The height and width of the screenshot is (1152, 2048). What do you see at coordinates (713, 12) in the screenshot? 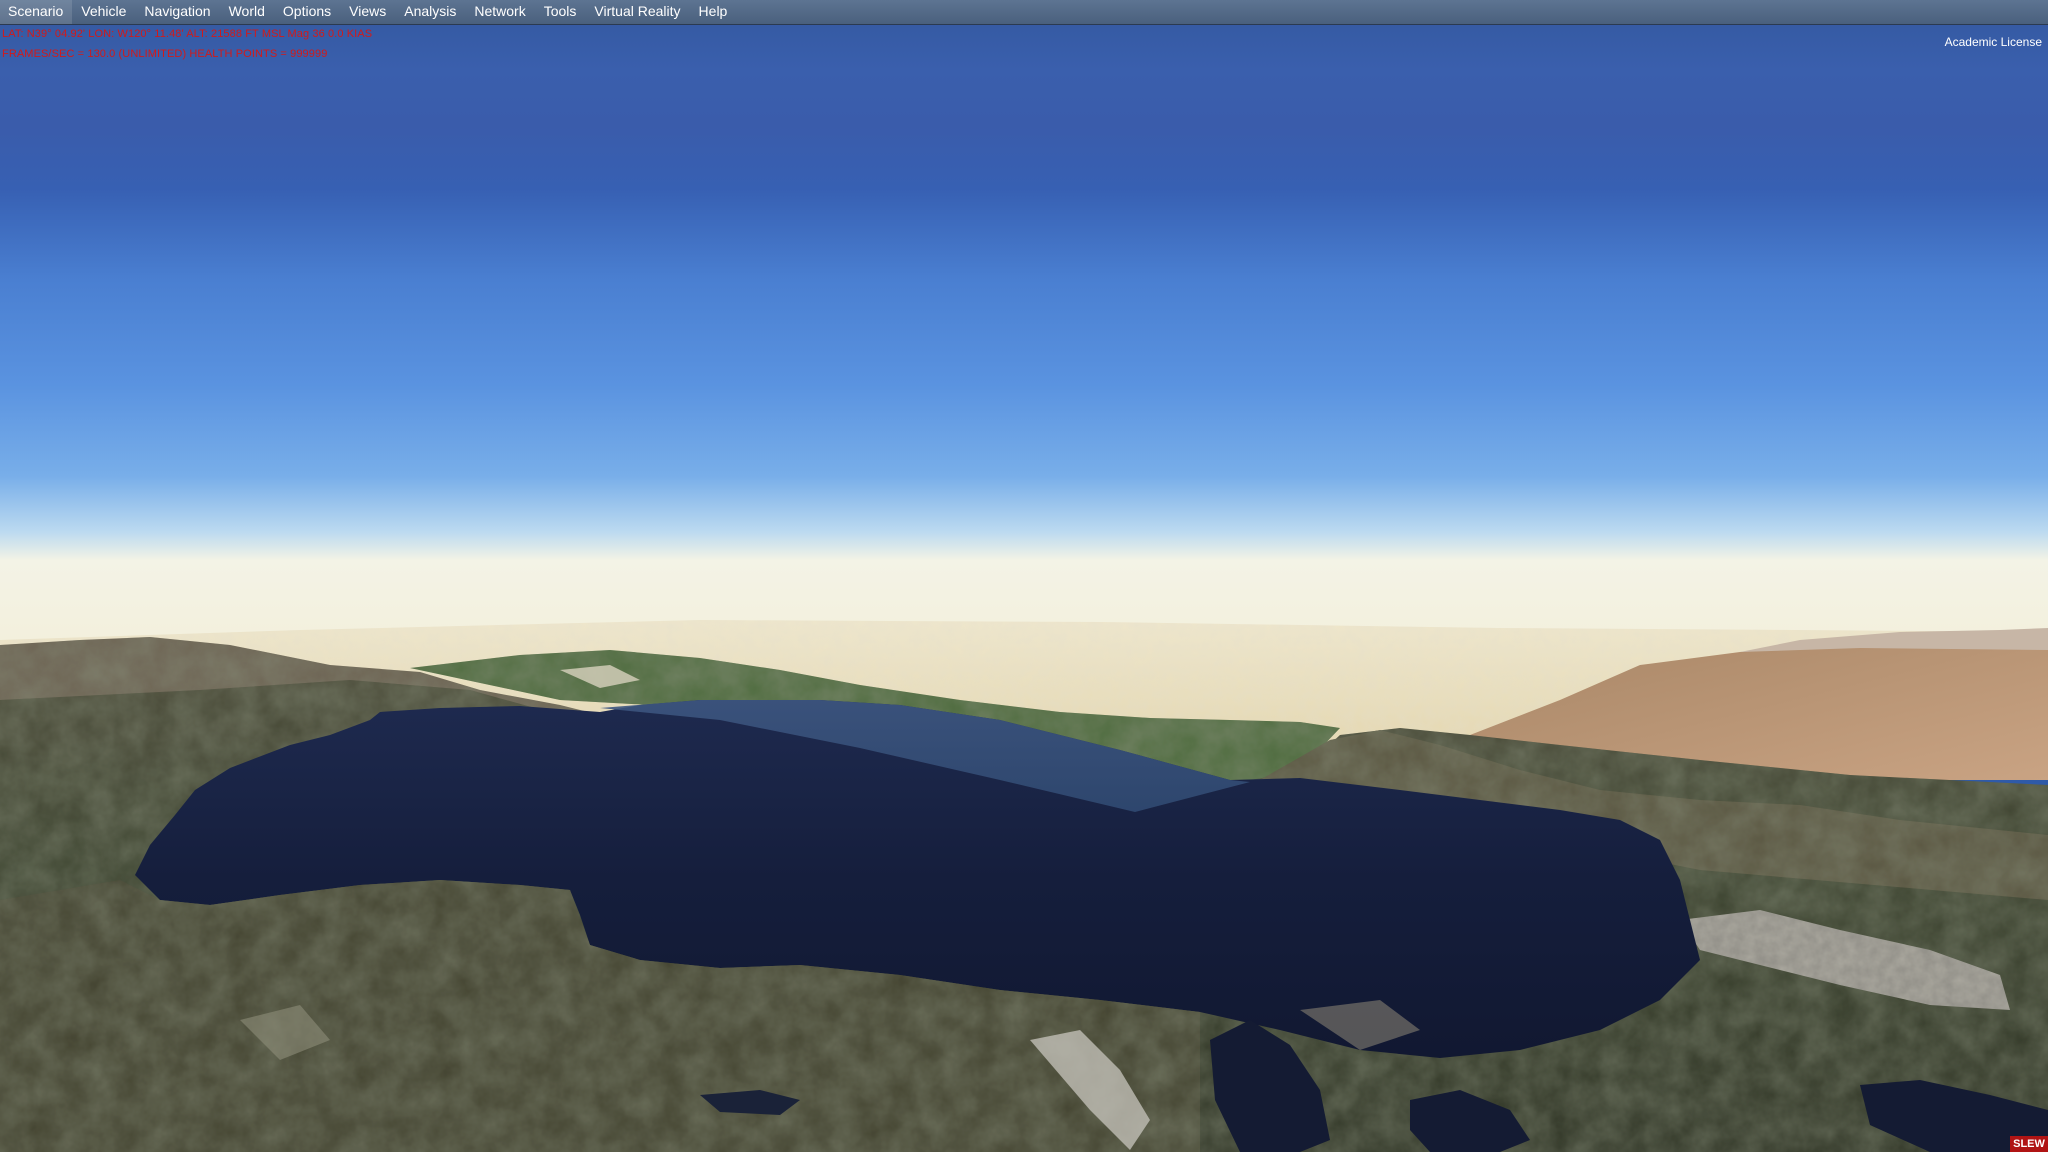
I see `menu-help: Help` at bounding box center [713, 12].